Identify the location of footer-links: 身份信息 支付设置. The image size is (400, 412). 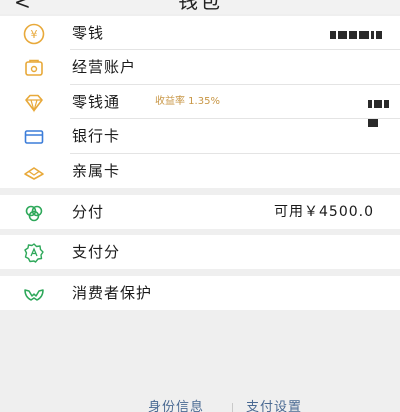
(200, 404).